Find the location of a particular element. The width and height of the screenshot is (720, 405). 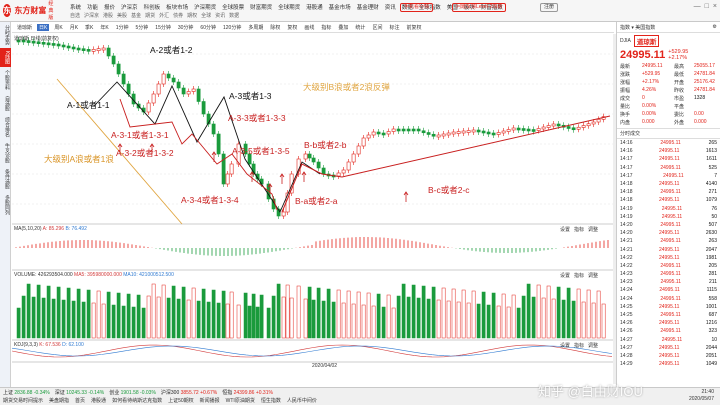

sub2-control-2: 调整 is located at coordinates (593, 276).